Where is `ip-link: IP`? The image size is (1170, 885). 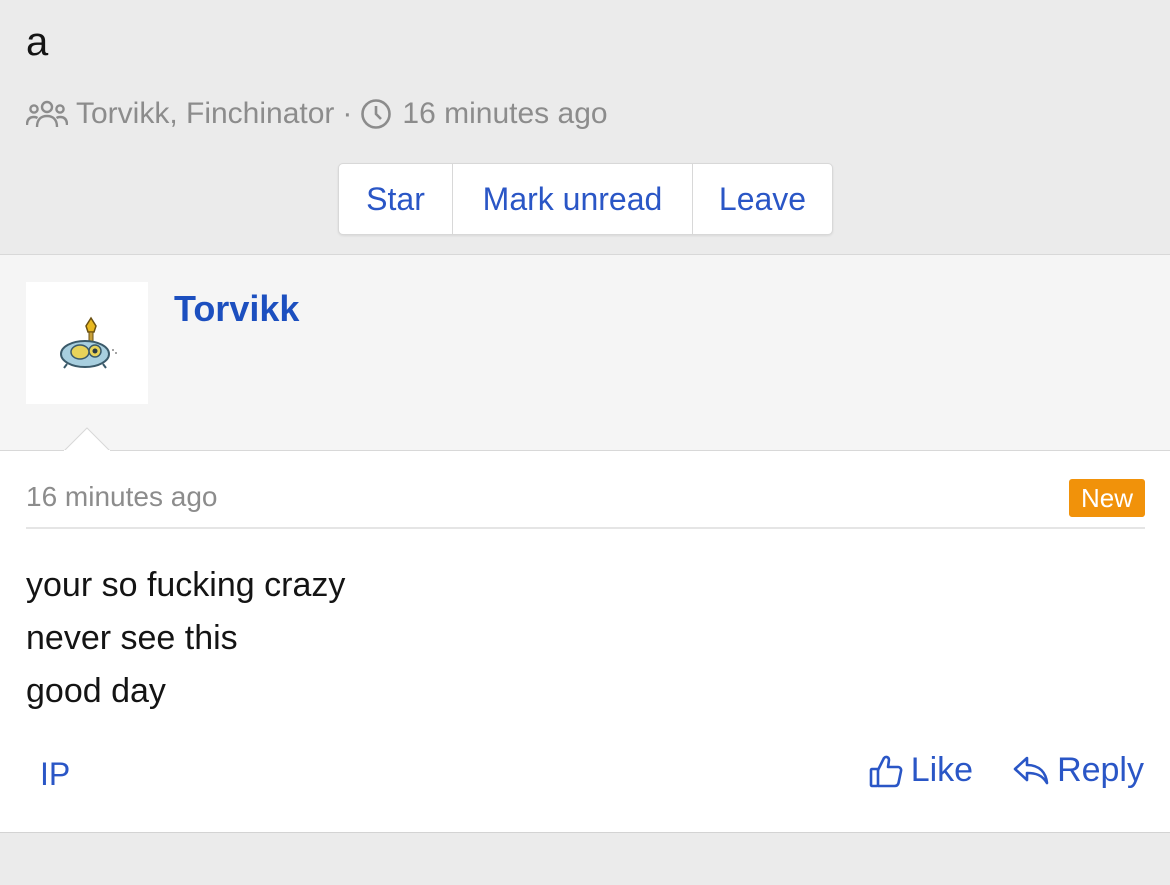 ip-link: IP is located at coordinates (55, 774).